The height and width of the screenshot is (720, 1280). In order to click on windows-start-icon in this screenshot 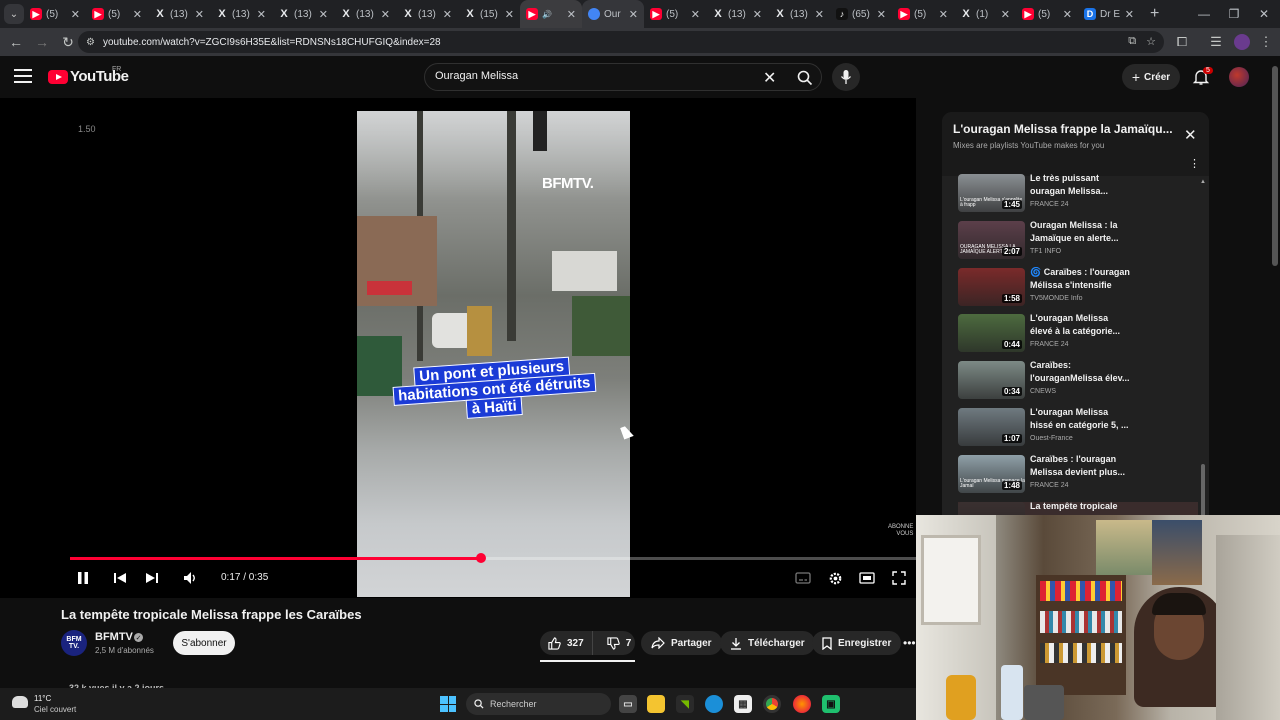, I will do `click(448, 704)`.